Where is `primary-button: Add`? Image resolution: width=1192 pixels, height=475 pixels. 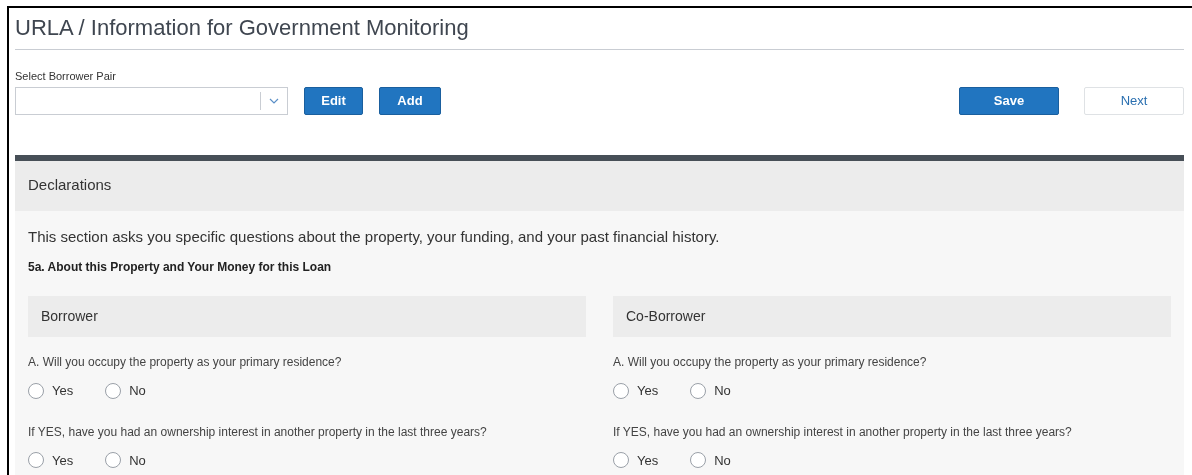
primary-button: Add is located at coordinates (410, 100).